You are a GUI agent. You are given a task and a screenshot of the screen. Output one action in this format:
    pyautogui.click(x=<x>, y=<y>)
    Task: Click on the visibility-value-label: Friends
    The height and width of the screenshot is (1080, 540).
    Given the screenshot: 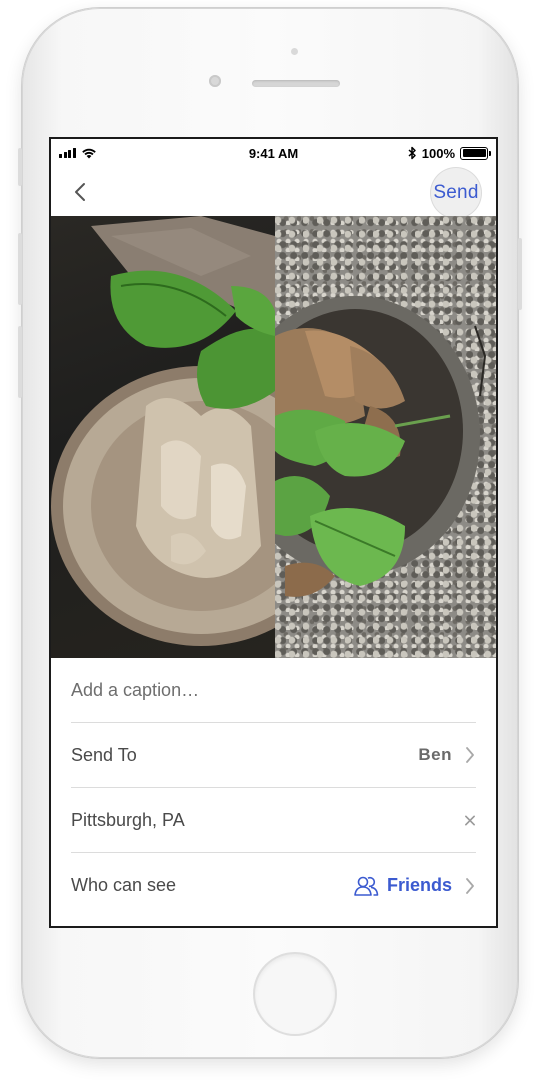 What is the action you would take?
    pyautogui.click(x=419, y=885)
    